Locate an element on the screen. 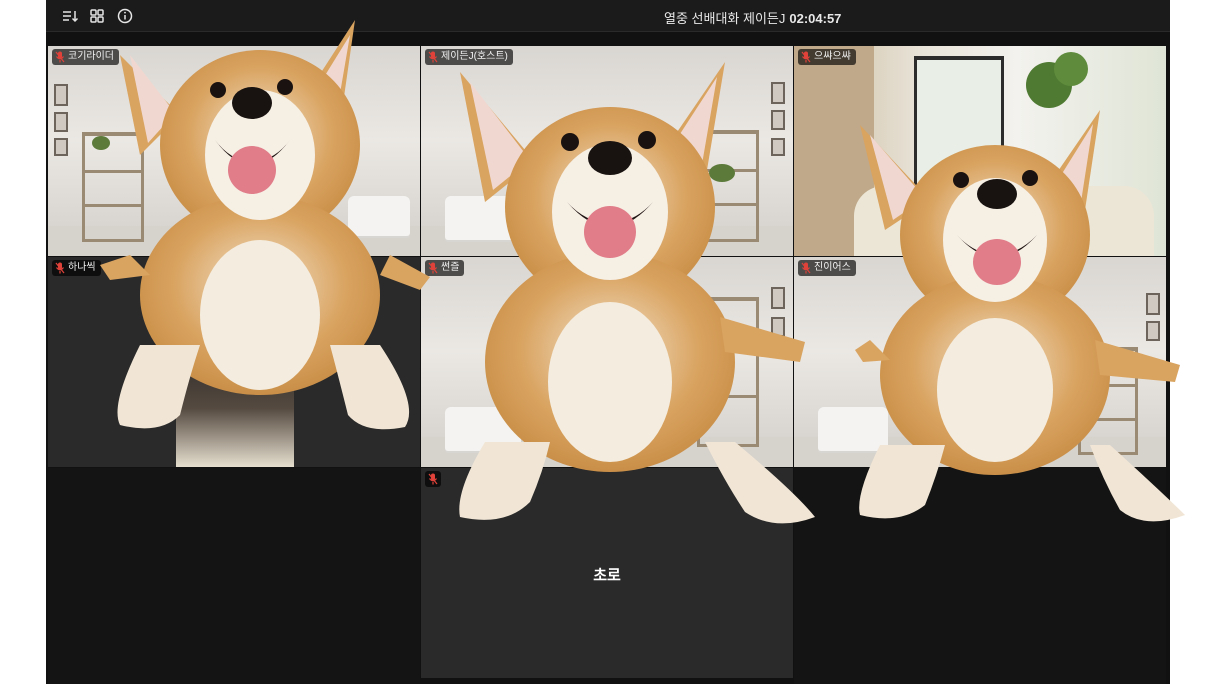  sort-icon is located at coordinates (70, 16).